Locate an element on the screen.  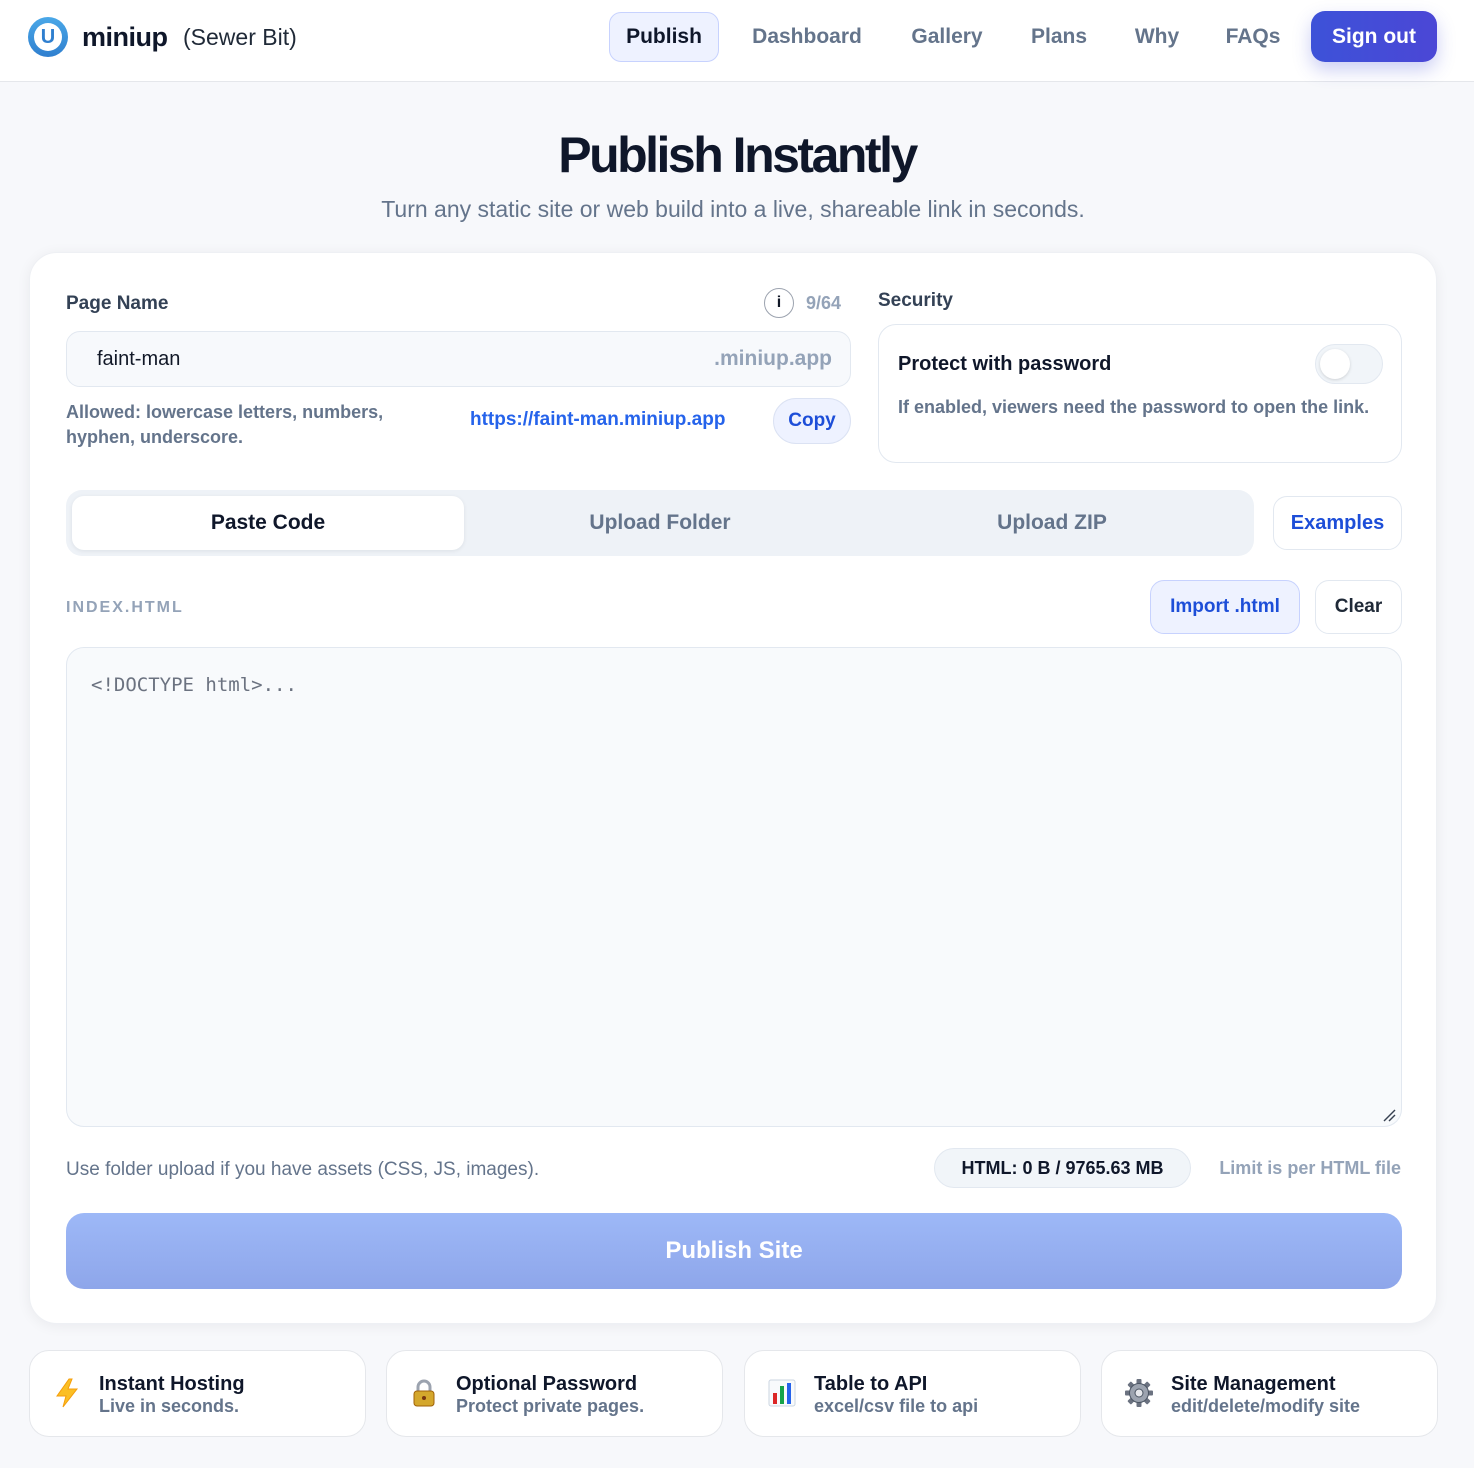
copy-url-button: Copy is located at coordinates (812, 421).